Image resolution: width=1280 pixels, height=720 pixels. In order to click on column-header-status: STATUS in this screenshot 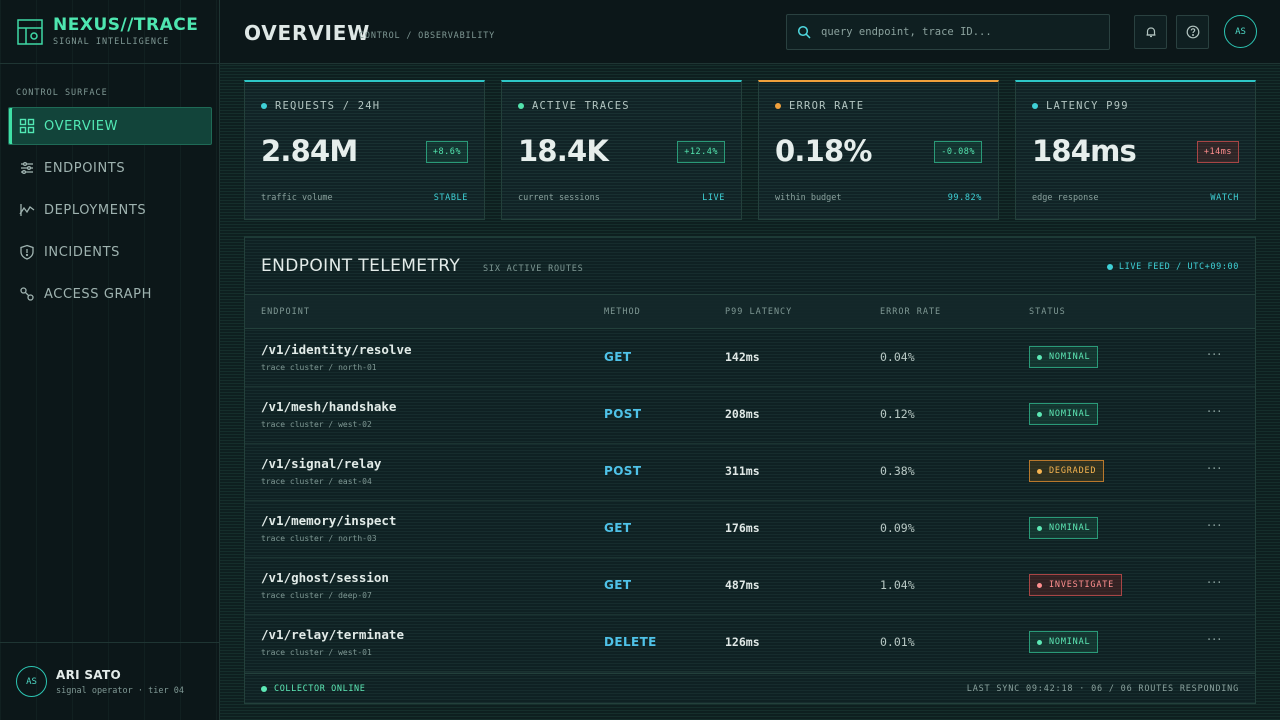, I will do `click(1047, 312)`.